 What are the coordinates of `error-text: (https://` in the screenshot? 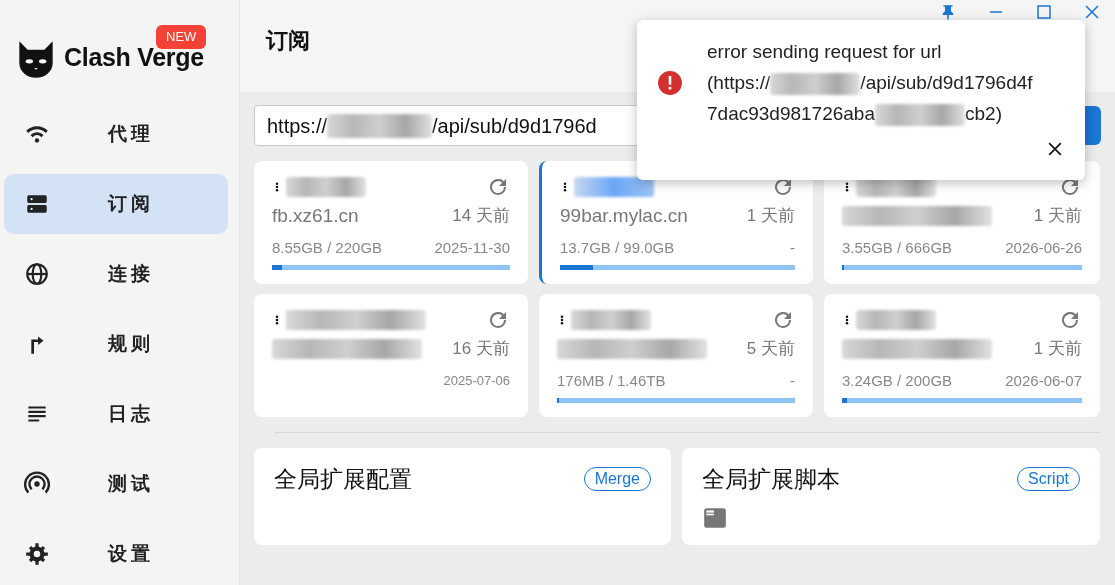 It's located at (739, 82).